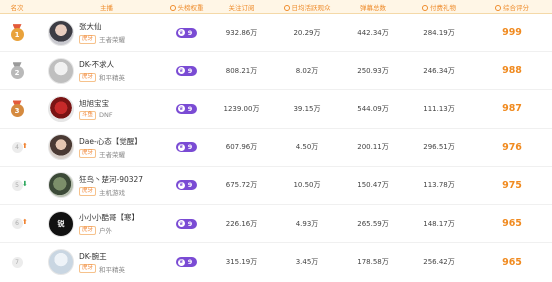 Image resolution: width=552 pixels, height=282 pixels. Describe the element at coordinates (102, 26) in the screenshot. I see `anchor-name: 张大仙` at that location.